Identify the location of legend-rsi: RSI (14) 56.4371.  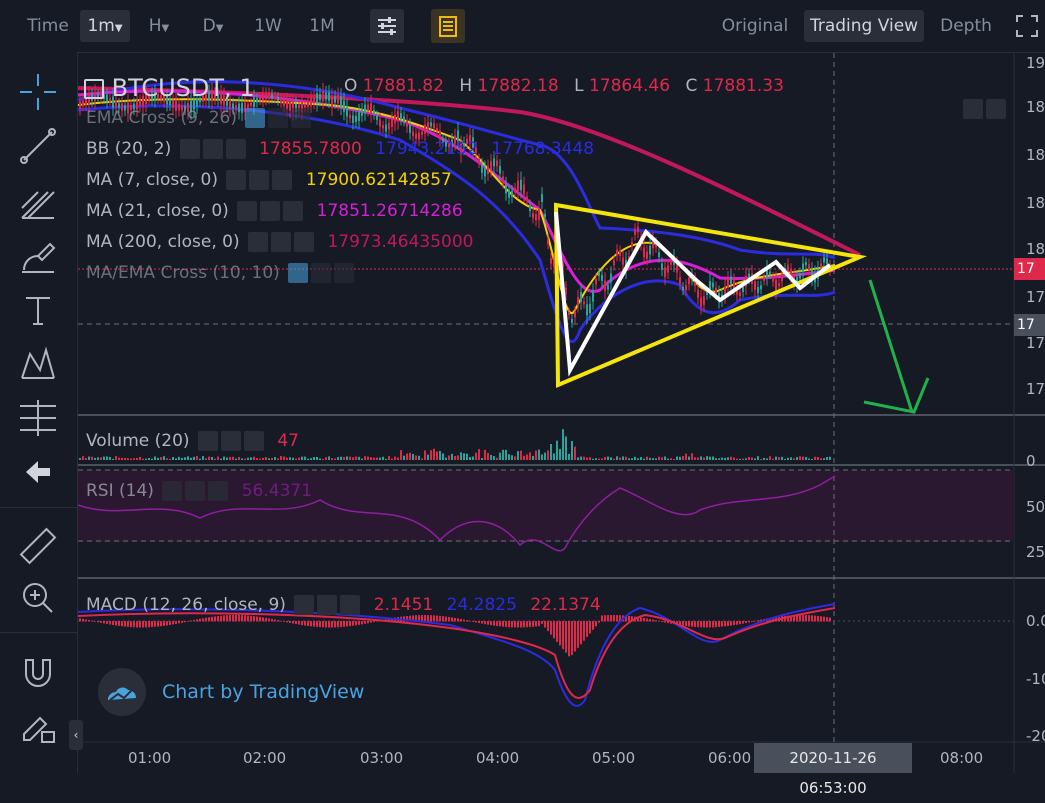
(199, 491).